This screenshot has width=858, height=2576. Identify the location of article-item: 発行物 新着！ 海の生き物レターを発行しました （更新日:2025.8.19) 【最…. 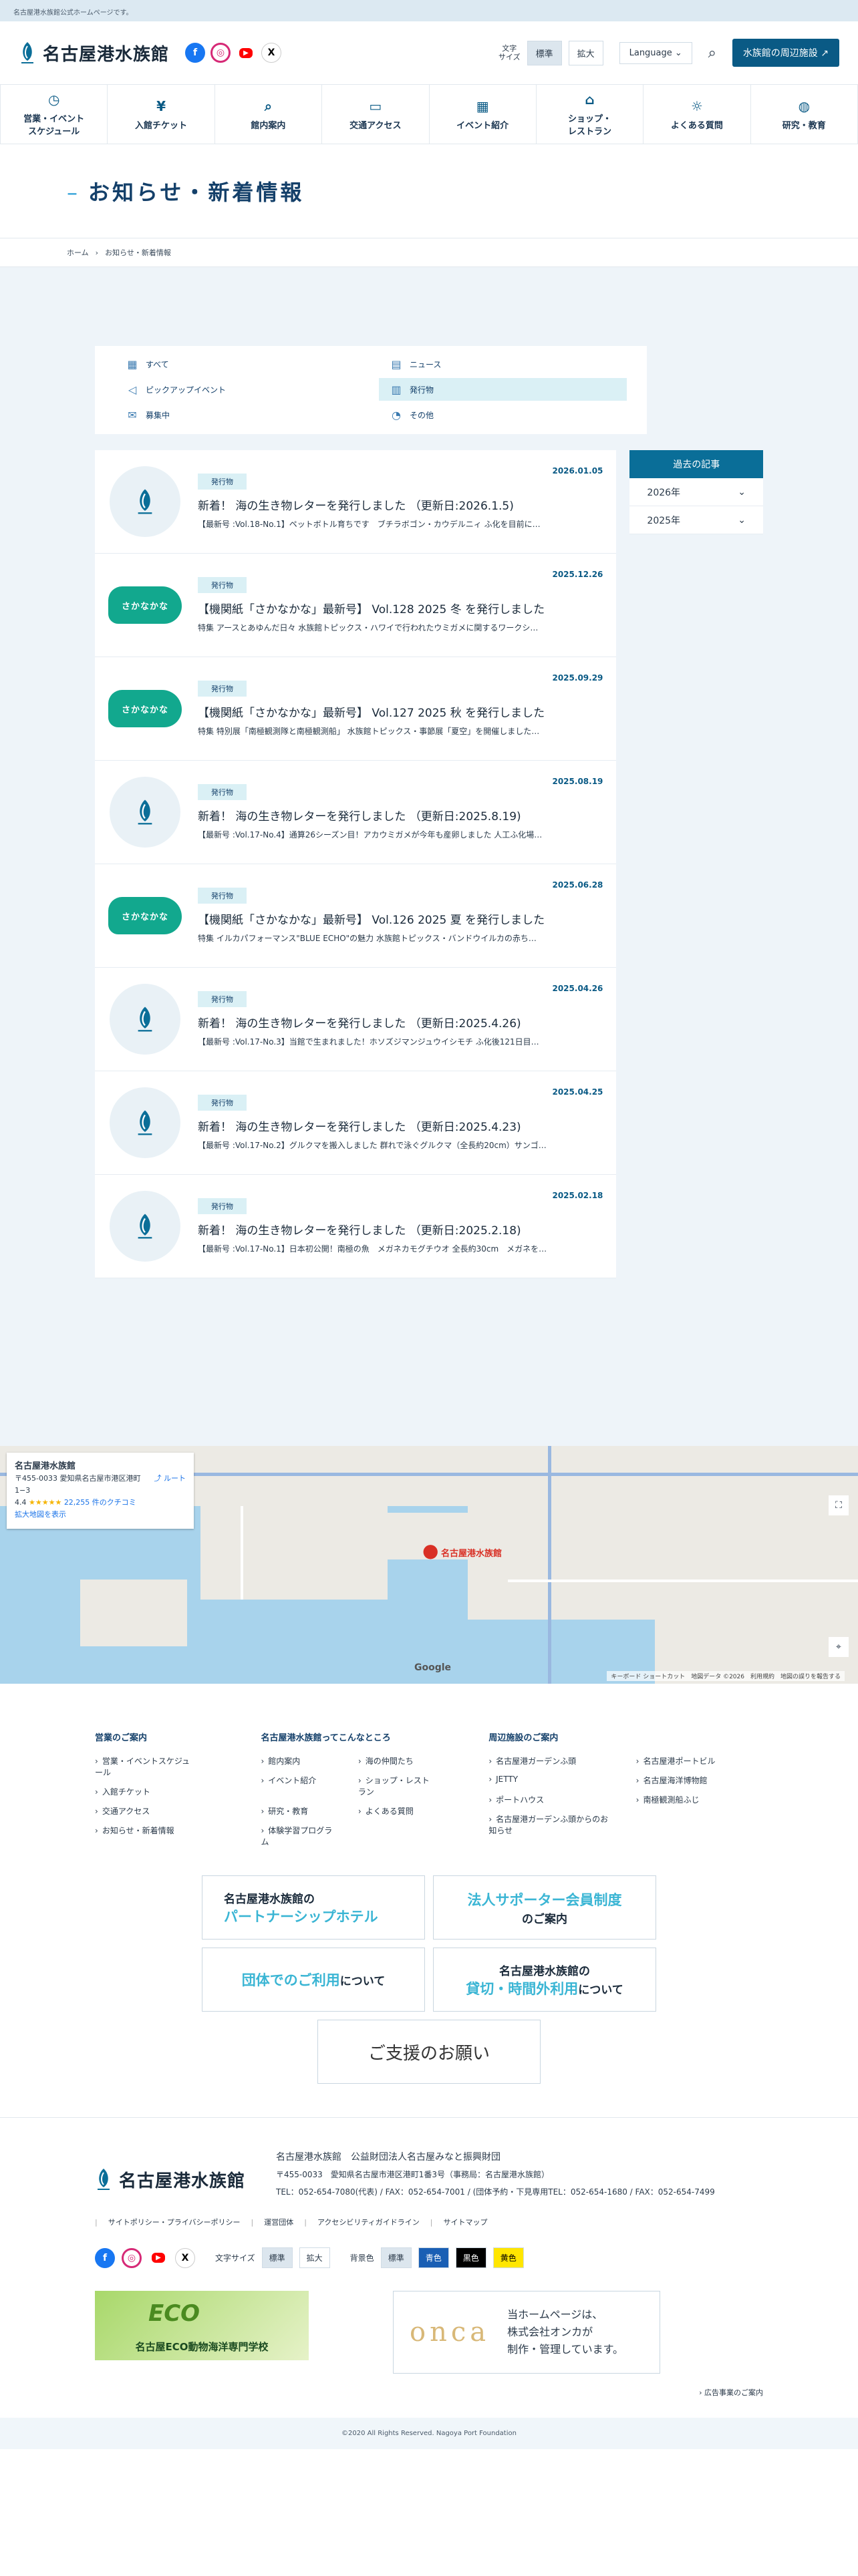
(356, 812).